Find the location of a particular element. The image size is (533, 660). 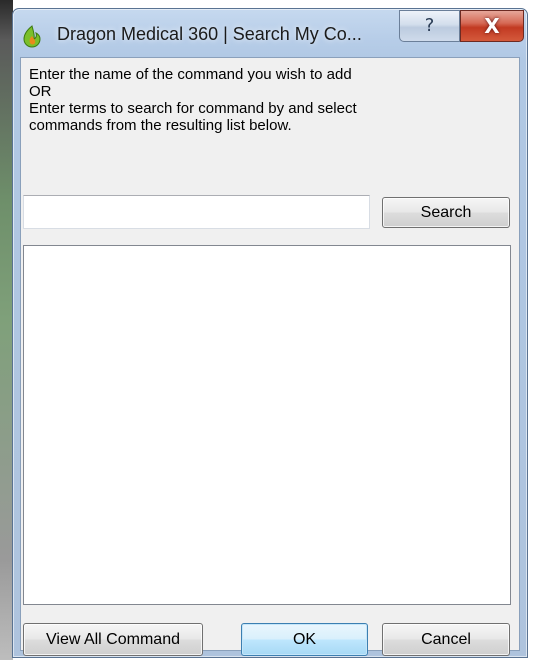

search-button: Search is located at coordinates (446, 212).